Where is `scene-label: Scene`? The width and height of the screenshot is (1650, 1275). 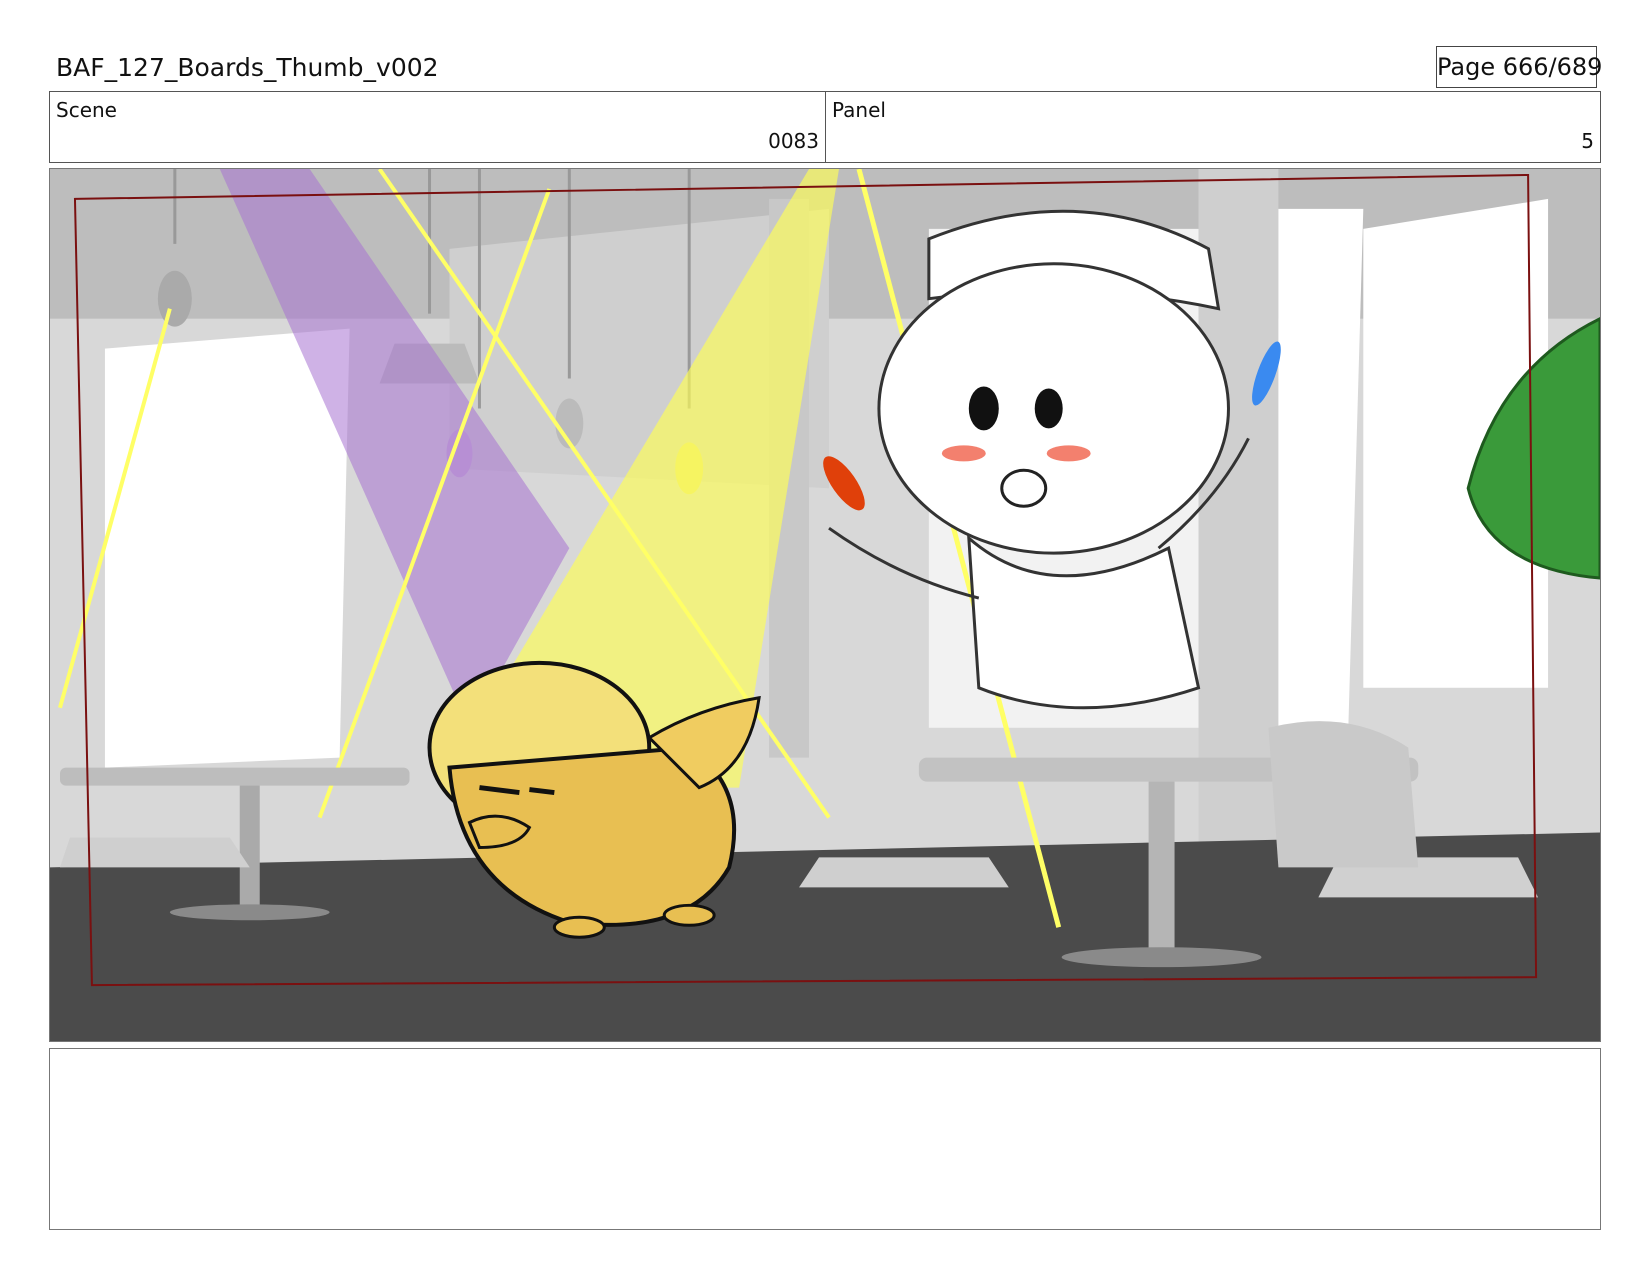
scene-label: Scene is located at coordinates (86, 110).